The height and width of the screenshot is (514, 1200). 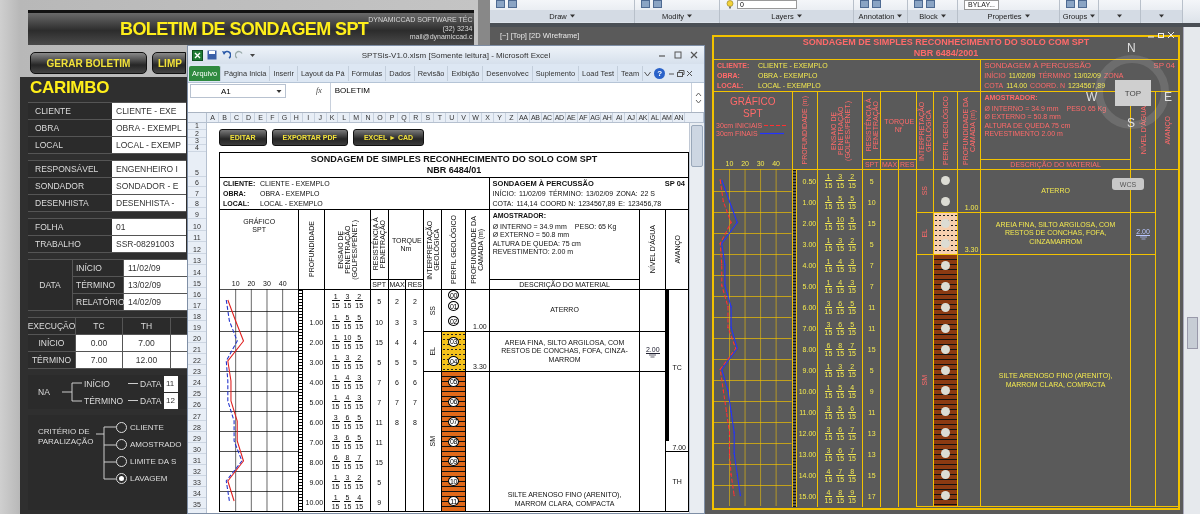 What do you see at coordinates (99, 343) in the screenshot?
I see `table-cell: 0.00` at bounding box center [99, 343].